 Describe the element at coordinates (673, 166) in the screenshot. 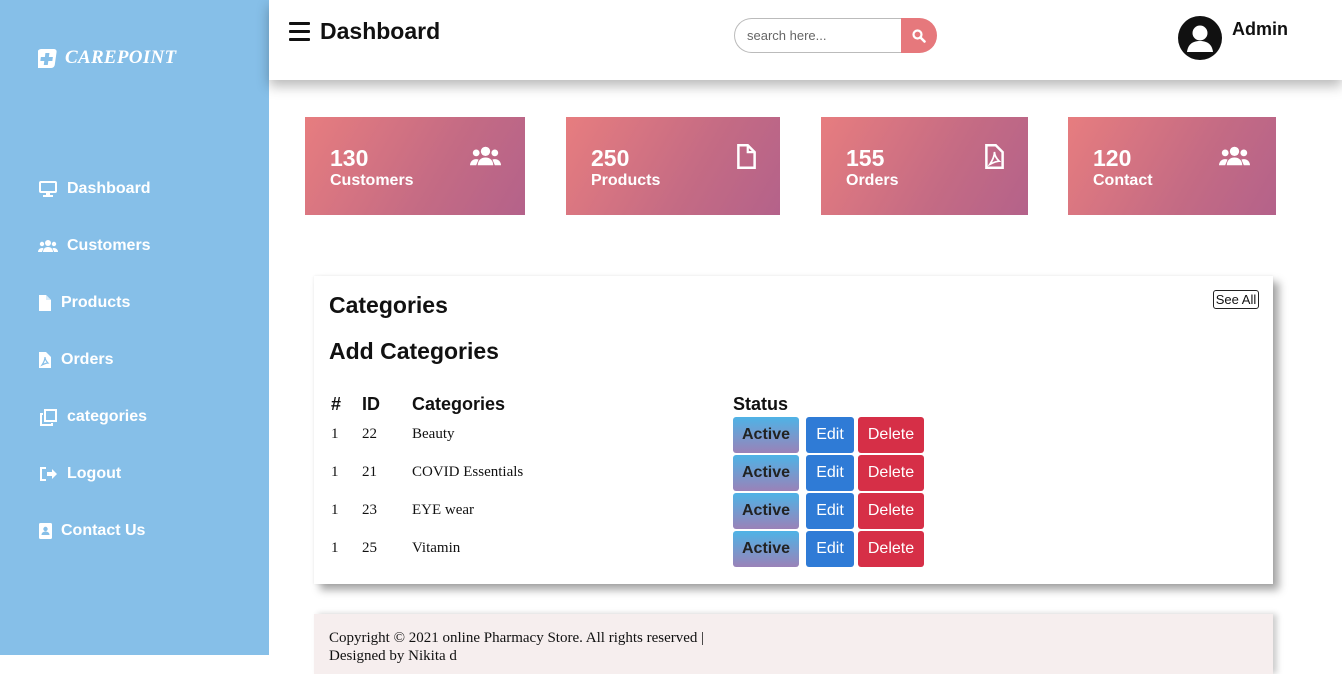

I see `stat-card-products: 250 Products` at that location.